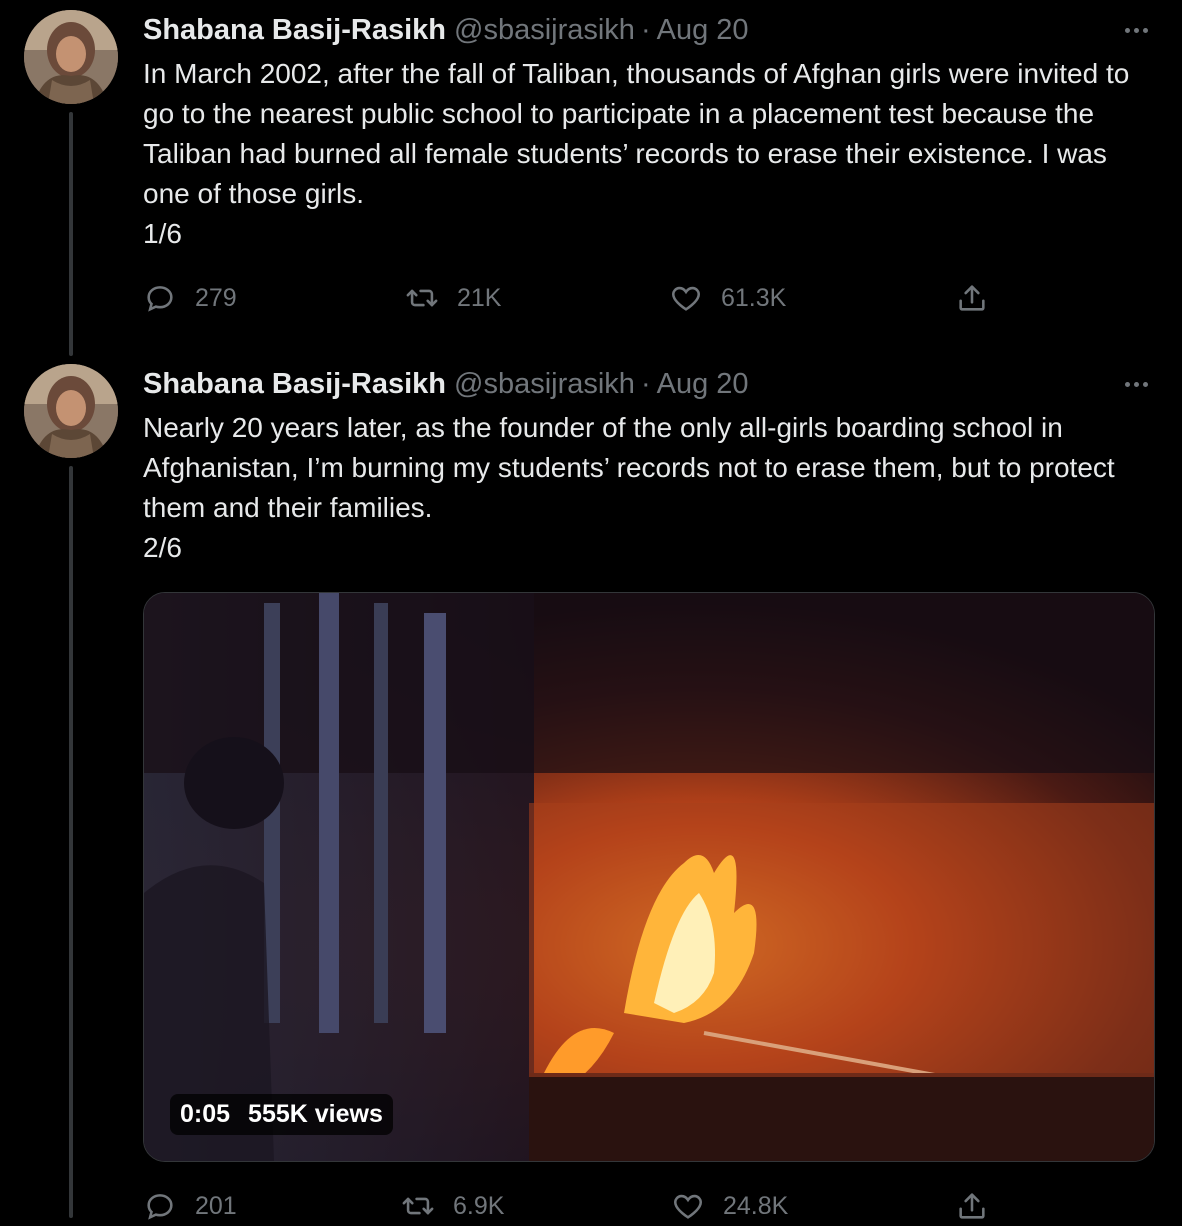 This screenshot has width=1182, height=1226. What do you see at coordinates (593, 298) in the screenshot?
I see `tweet-actions: 279 21K 61.3K` at bounding box center [593, 298].